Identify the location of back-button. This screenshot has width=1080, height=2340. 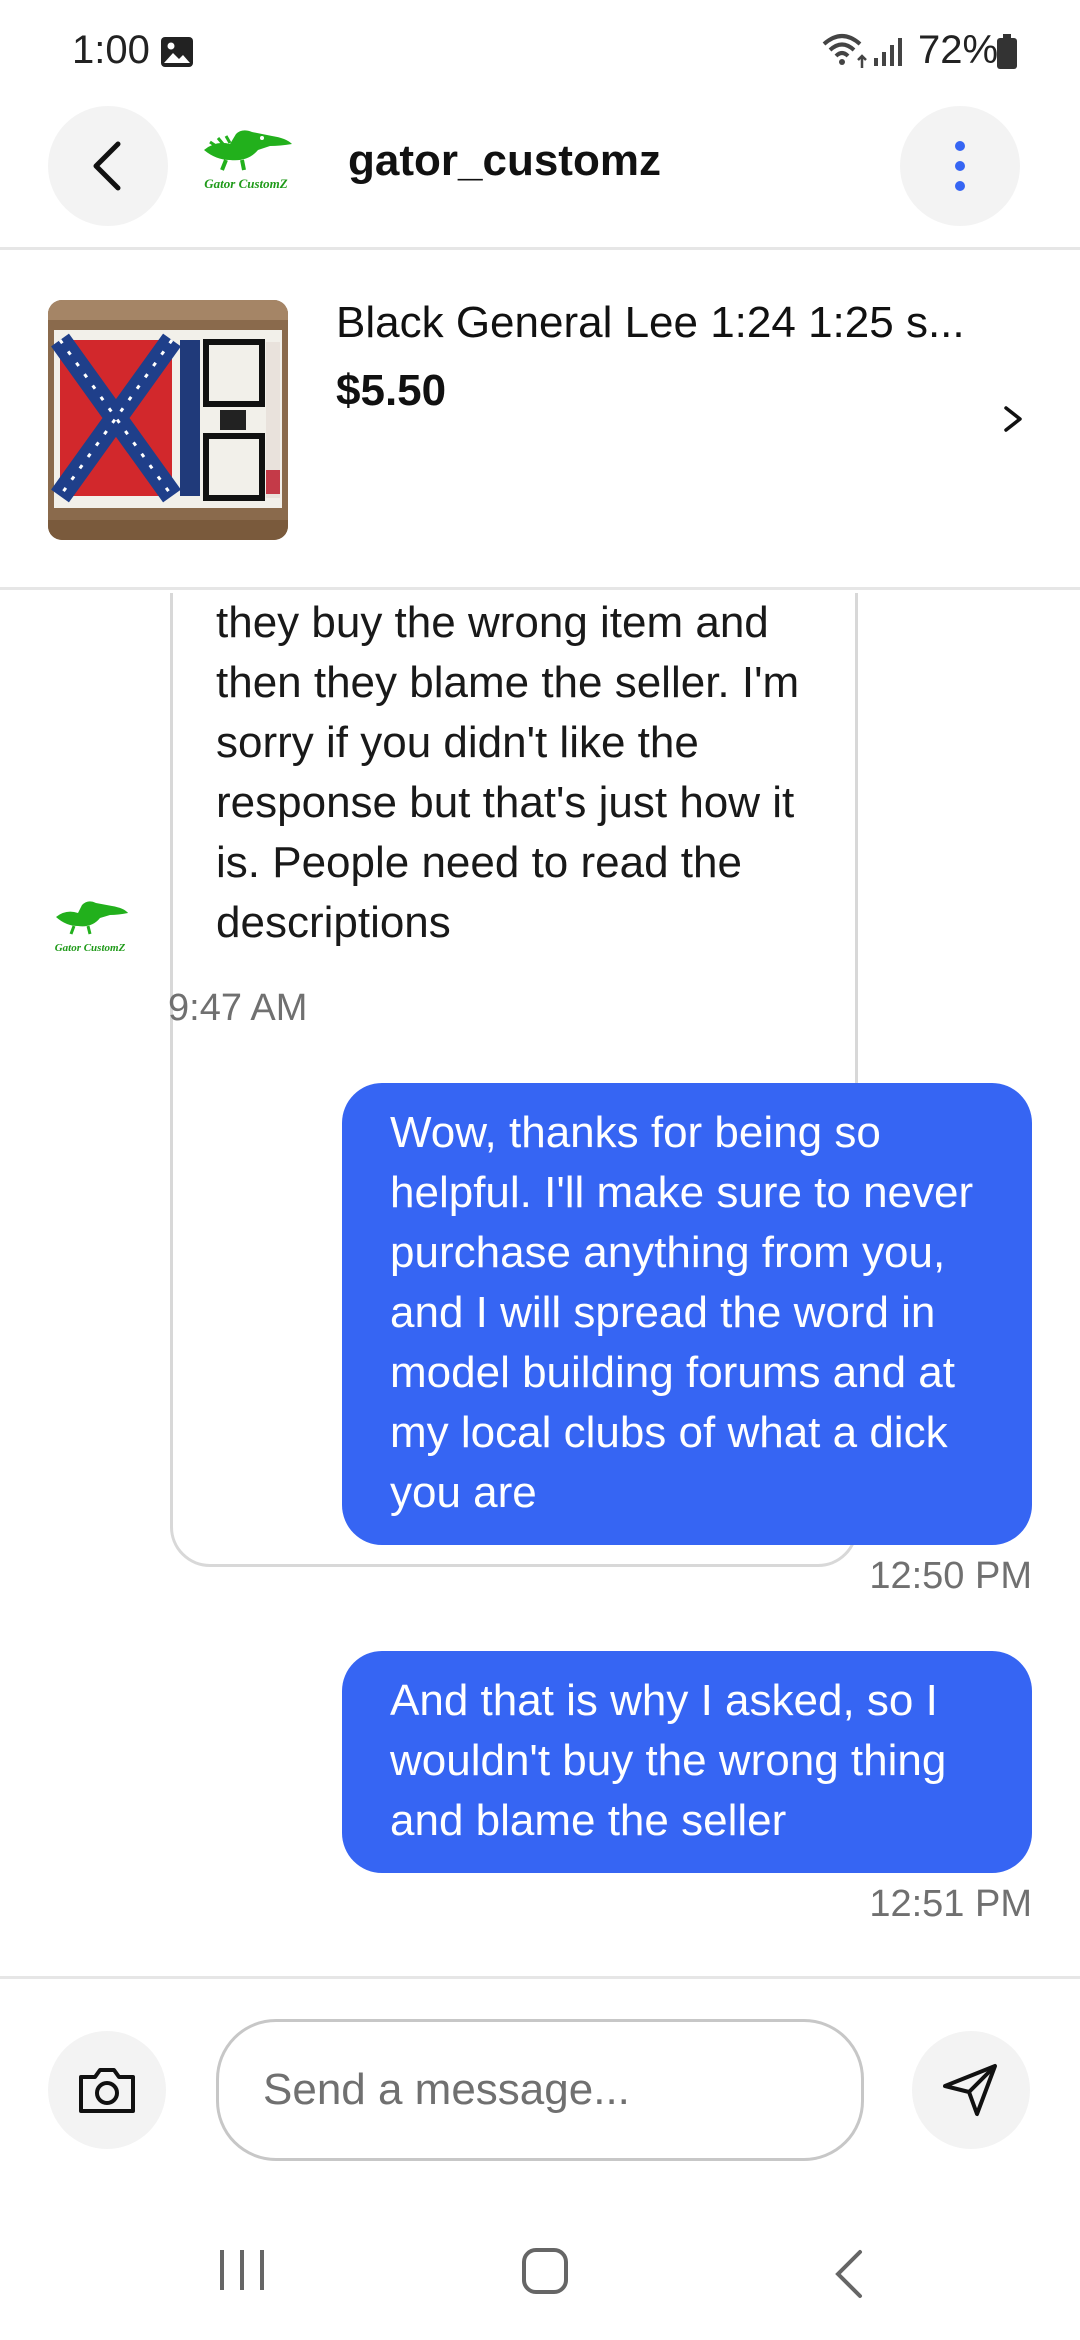
(108, 166).